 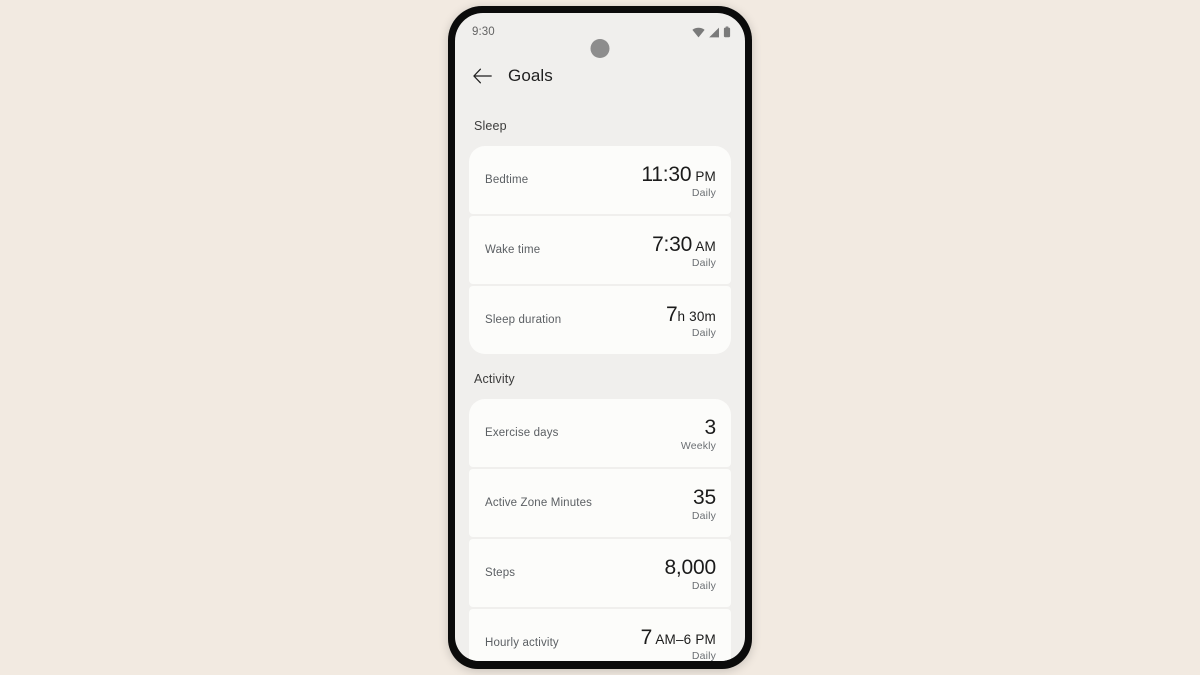 What do you see at coordinates (600, 635) in the screenshot?
I see `goal-row-hourly-activity: Hourly activity 7 AM–6 PM Daily` at bounding box center [600, 635].